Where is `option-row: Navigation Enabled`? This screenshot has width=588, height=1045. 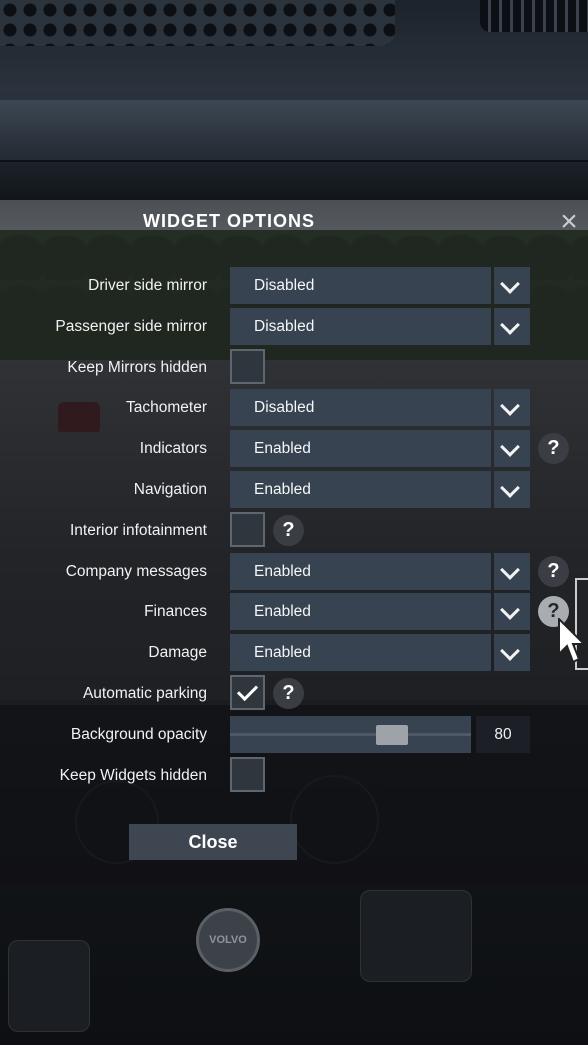
option-row: Navigation Enabled is located at coordinates (294, 489).